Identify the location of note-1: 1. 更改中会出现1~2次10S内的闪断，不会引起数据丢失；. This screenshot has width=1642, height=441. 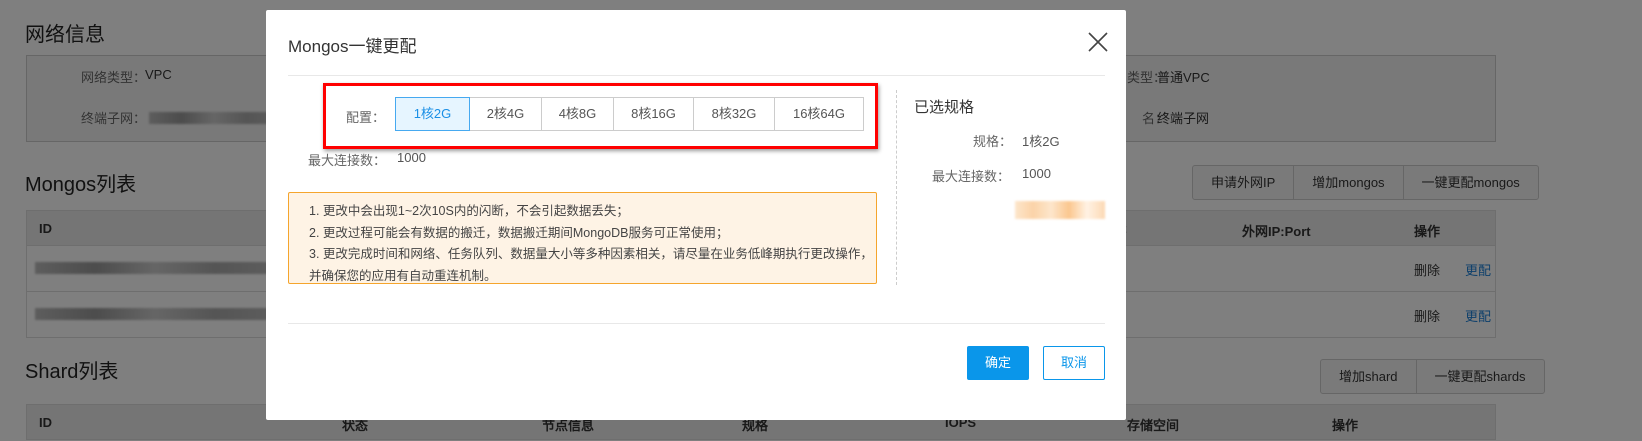
(469, 211).